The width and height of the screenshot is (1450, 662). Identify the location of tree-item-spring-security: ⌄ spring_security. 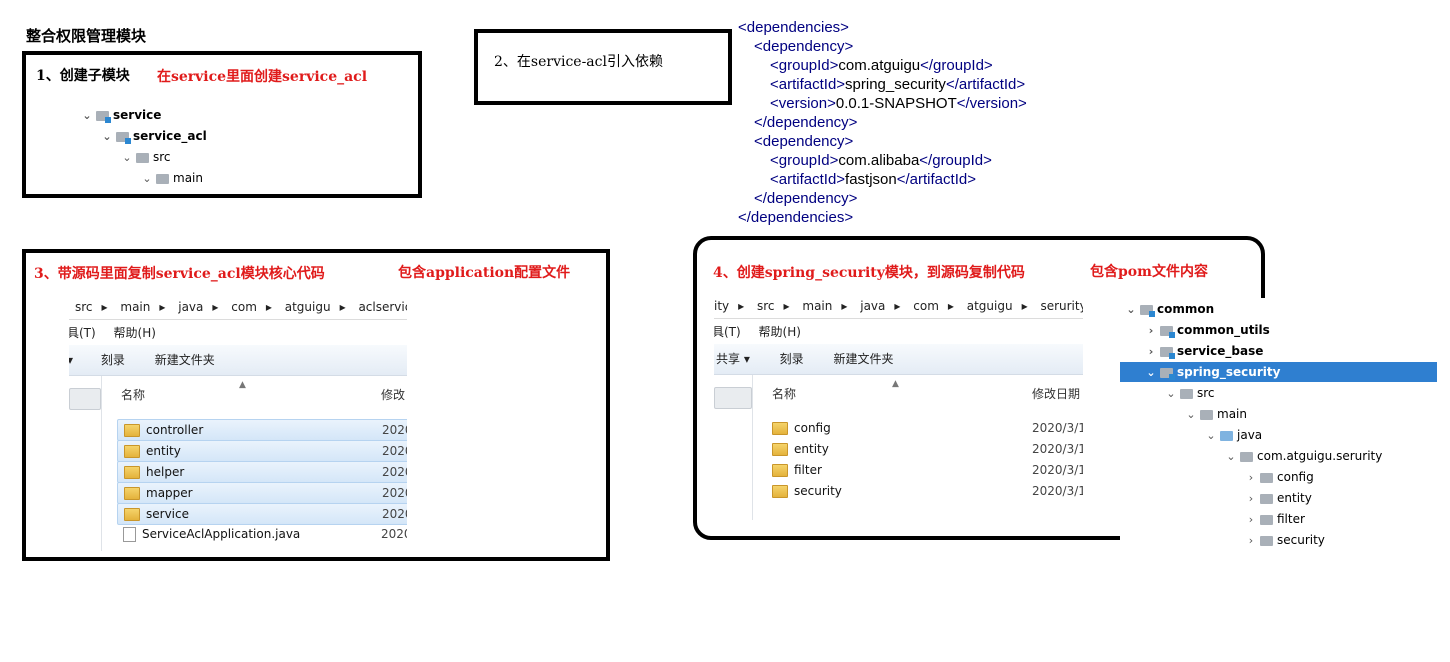
(1278, 372).